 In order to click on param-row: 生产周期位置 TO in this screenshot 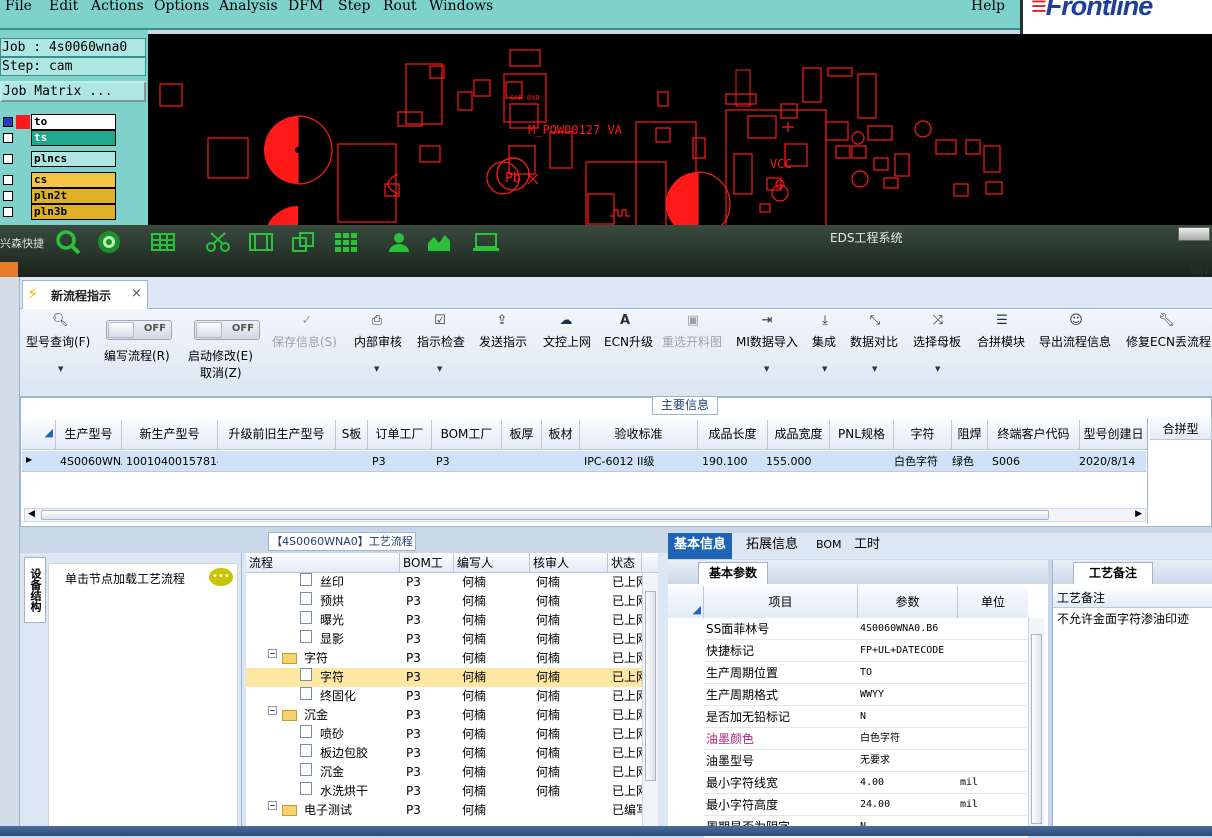, I will do `click(866, 673)`.